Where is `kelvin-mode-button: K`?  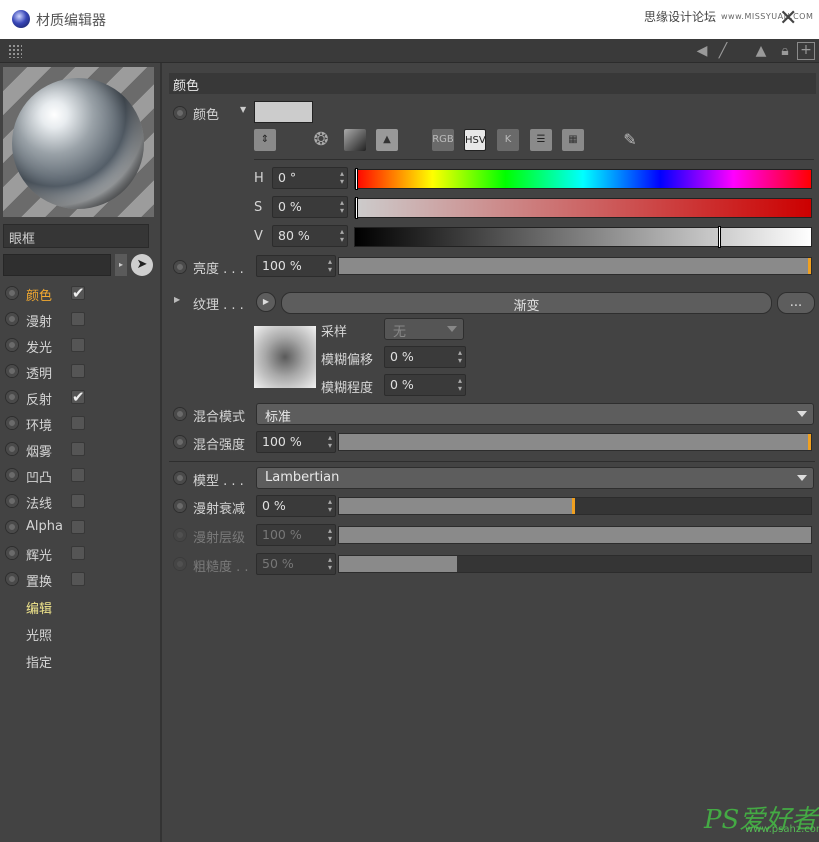
kelvin-mode-button: K is located at coordinates (508, 140).